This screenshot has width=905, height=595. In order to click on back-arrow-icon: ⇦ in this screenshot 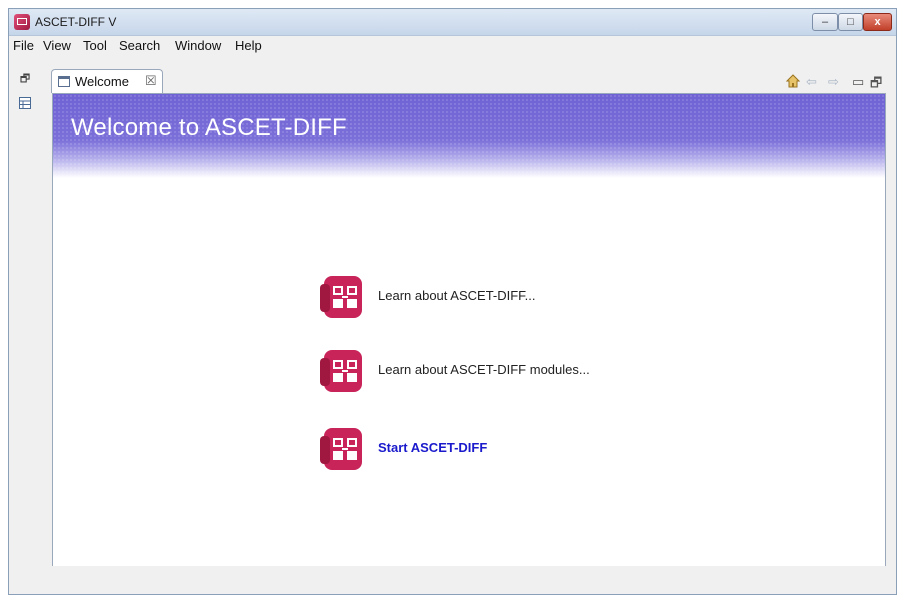, I will do `click(811, 82)`.